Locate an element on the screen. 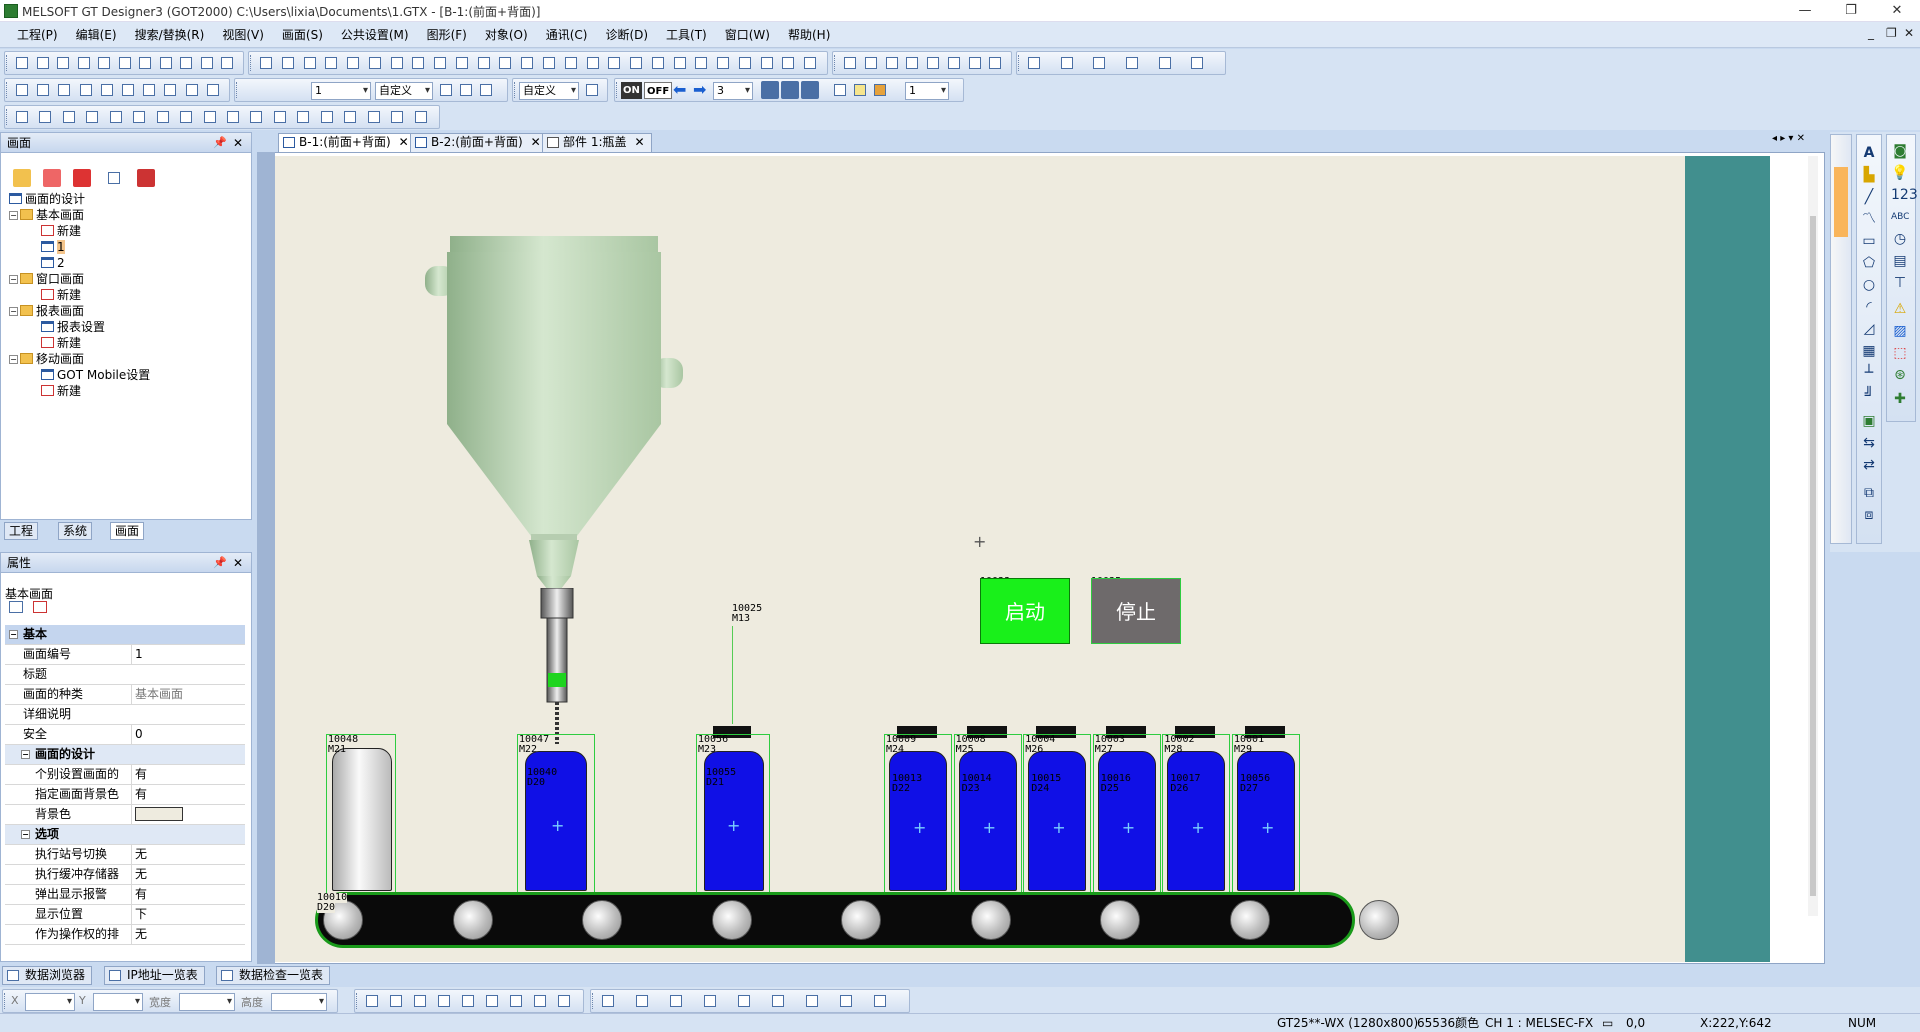 The height and width of the screenshot is (1032, 1920). property-row: 执行缓冲存储器无 is located at coordinates (125, 875).